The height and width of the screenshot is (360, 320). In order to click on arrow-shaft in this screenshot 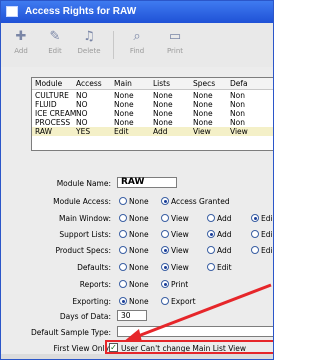, I will do `click(202, 311)`.